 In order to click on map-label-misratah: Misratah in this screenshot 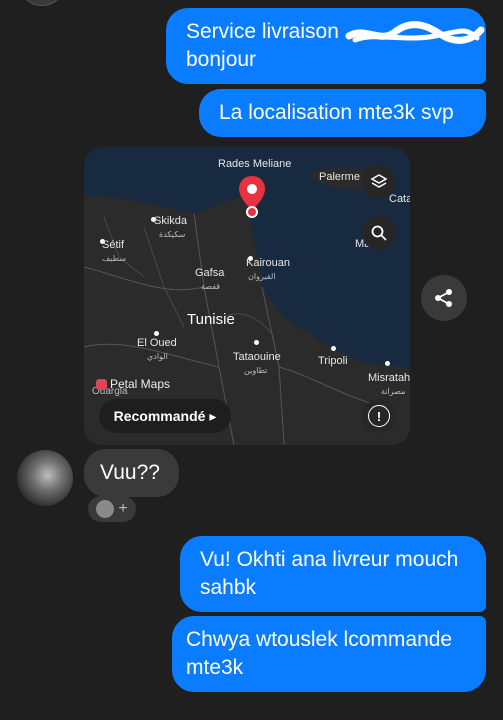, I will do `click(389, 378)`.